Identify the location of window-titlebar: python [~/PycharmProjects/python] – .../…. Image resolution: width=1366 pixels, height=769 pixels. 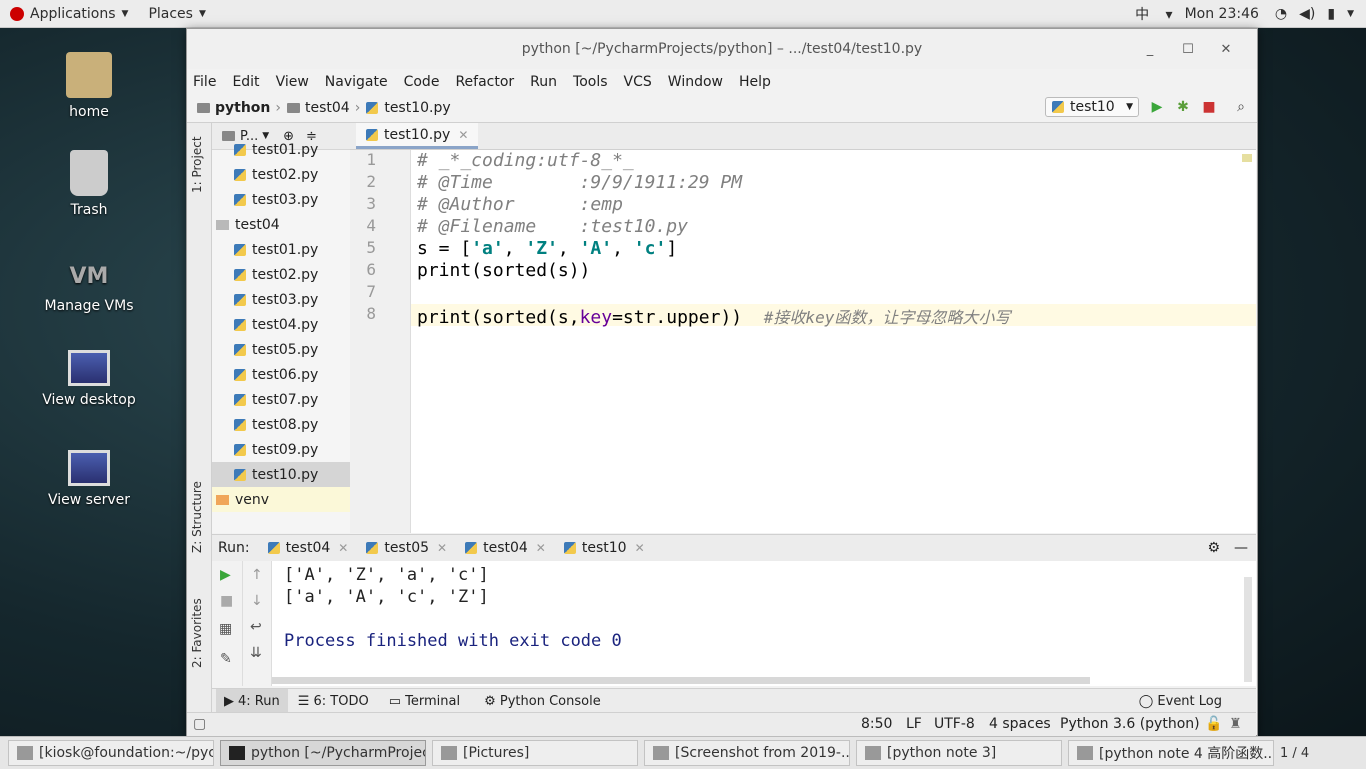
(722, 49).